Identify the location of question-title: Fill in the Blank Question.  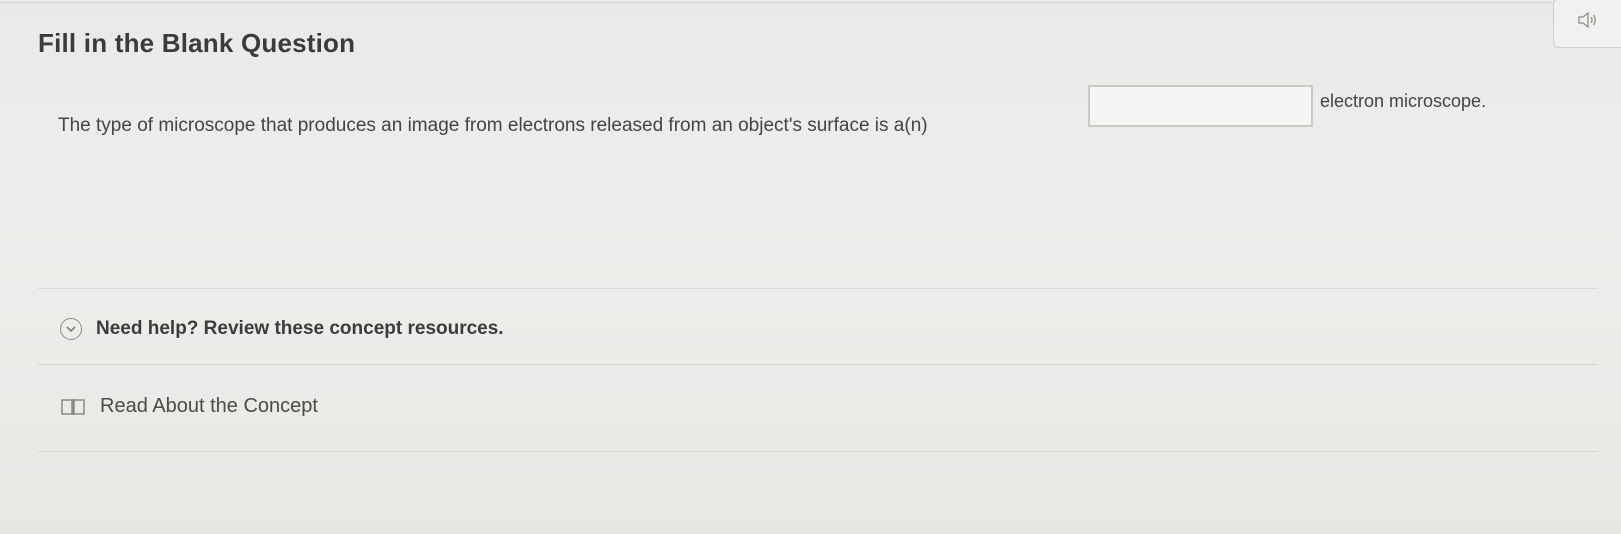
(197, 43).